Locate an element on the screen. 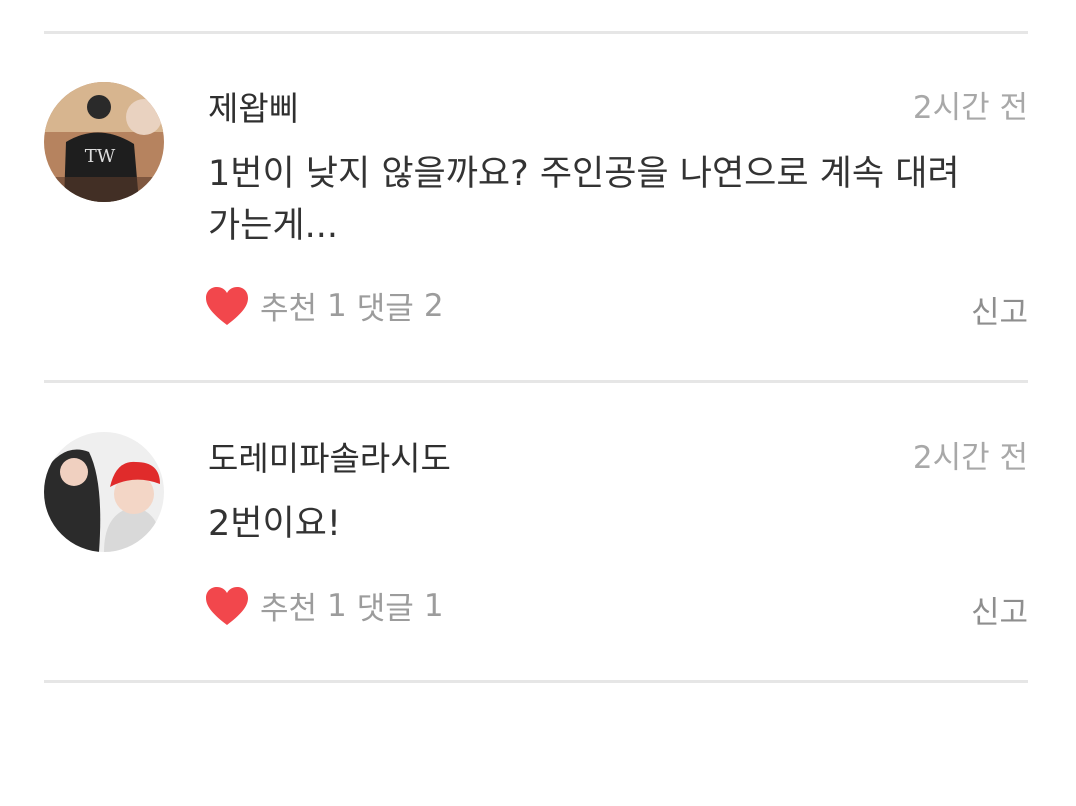 The height and width of the screenshot is (806, 1076). divider-bottom is located at coordinates (536, 681).